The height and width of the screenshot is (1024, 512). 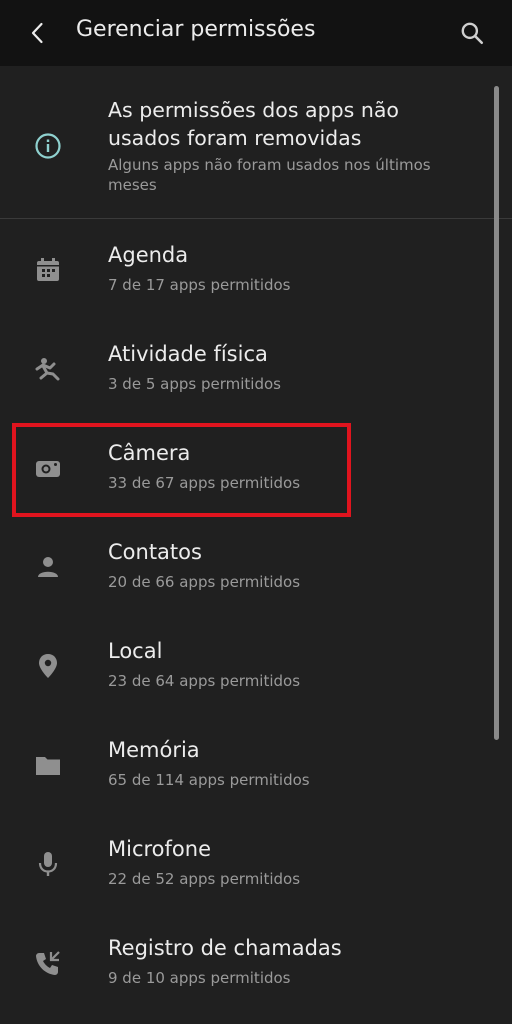 I want to click on permission-item-microfone: Microfone 22 de 52 apps permitidos, so click(x=245, y=863).